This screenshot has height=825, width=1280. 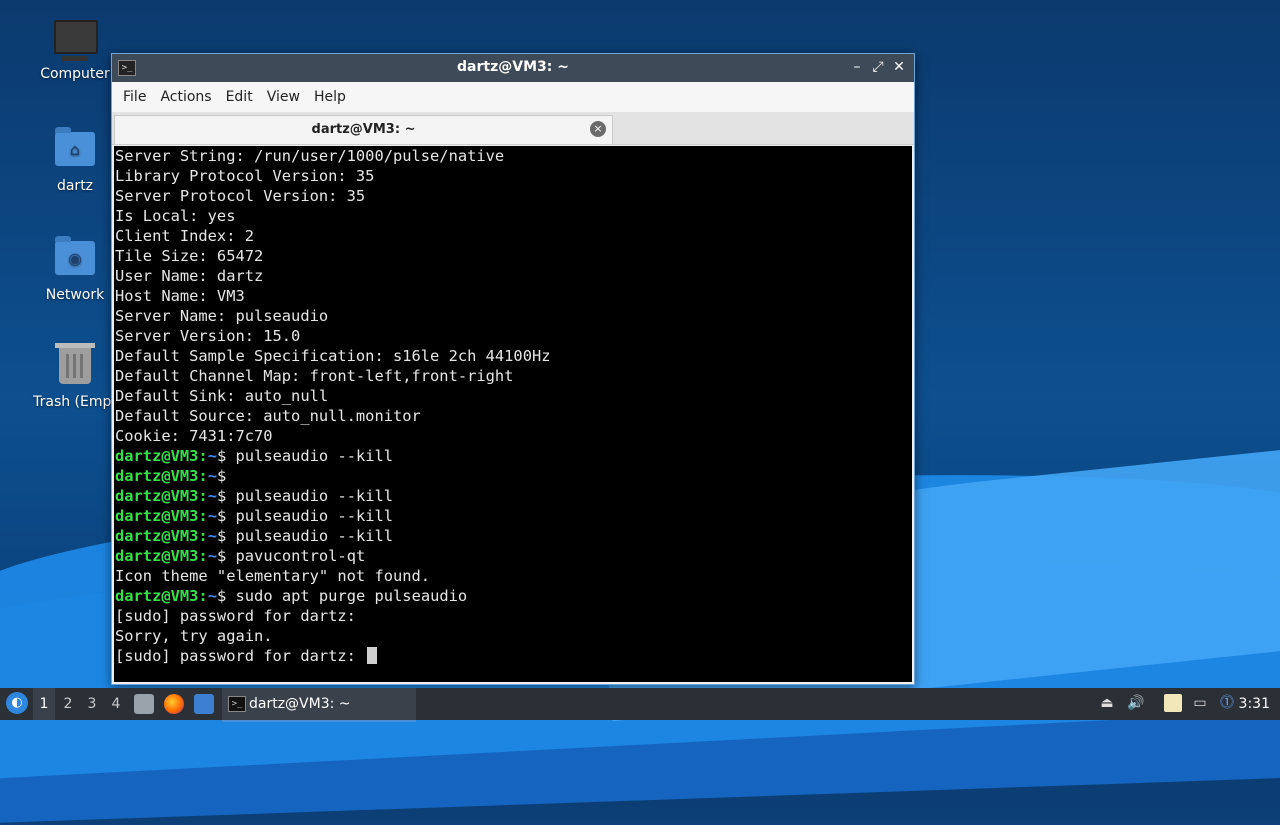 I want to click on text-cursor, so click(x=372, y=655).